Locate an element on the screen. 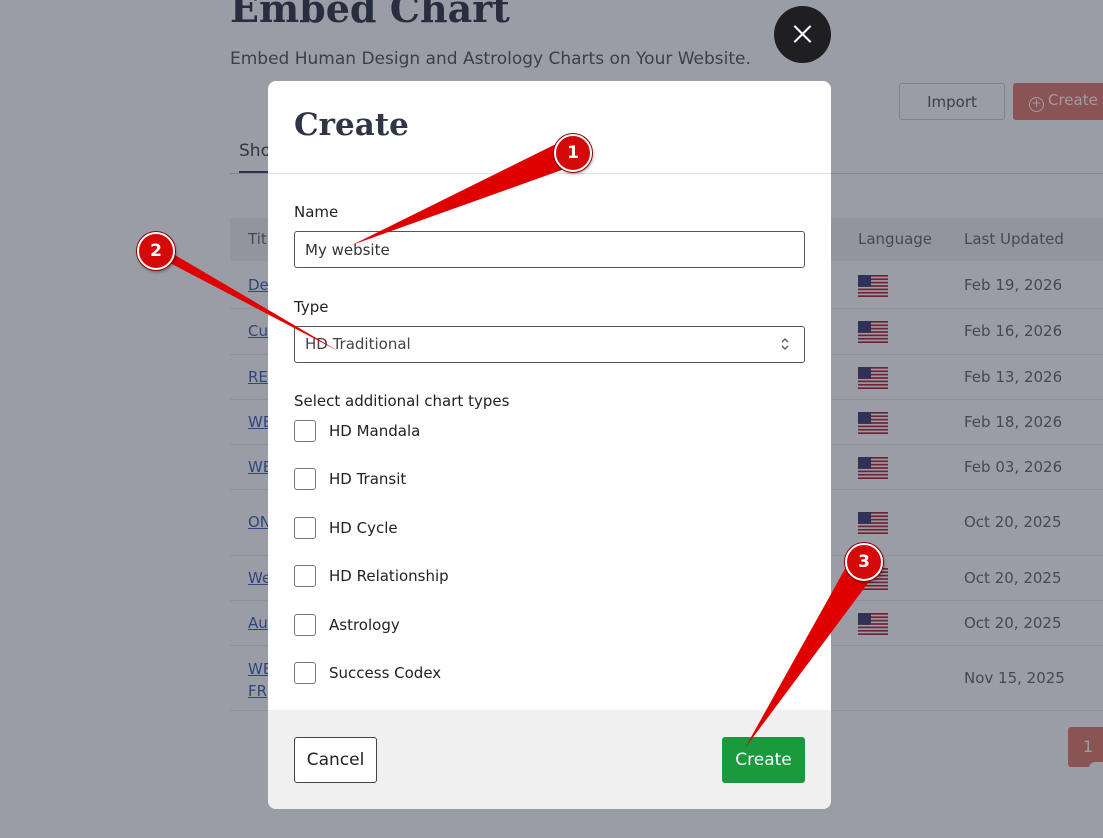 Image resolution: width=1103 pixels, height=838 pixels. callout-badge-3: 3 is located at coordinates (864, 562).